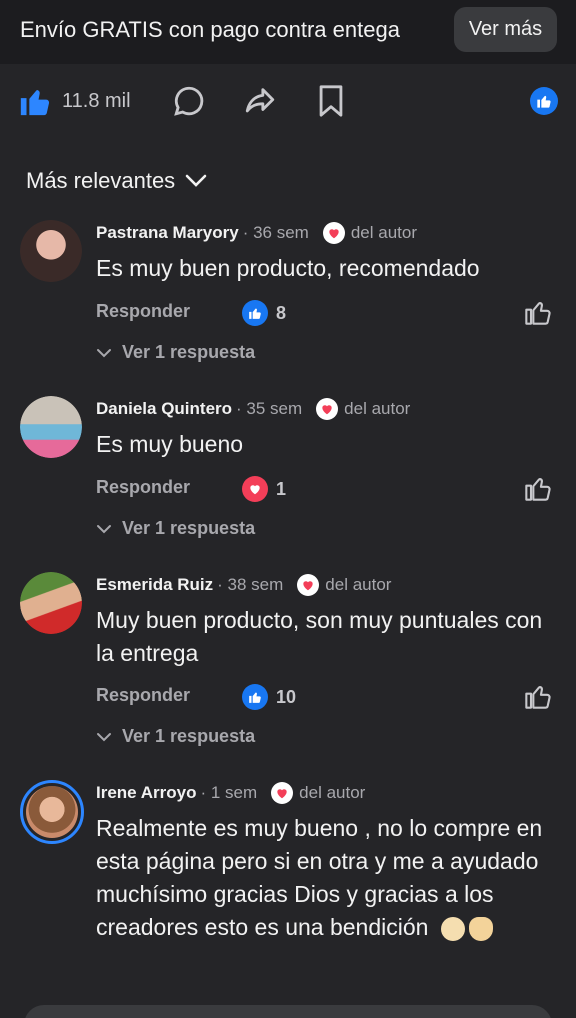 Image resolution: width=576 pixels, height=1018 pixels. What do you see at coordinates (326, 697) in the screenshot?
I see `comment-actions: Responder 10` at bounding box center [326, 697].